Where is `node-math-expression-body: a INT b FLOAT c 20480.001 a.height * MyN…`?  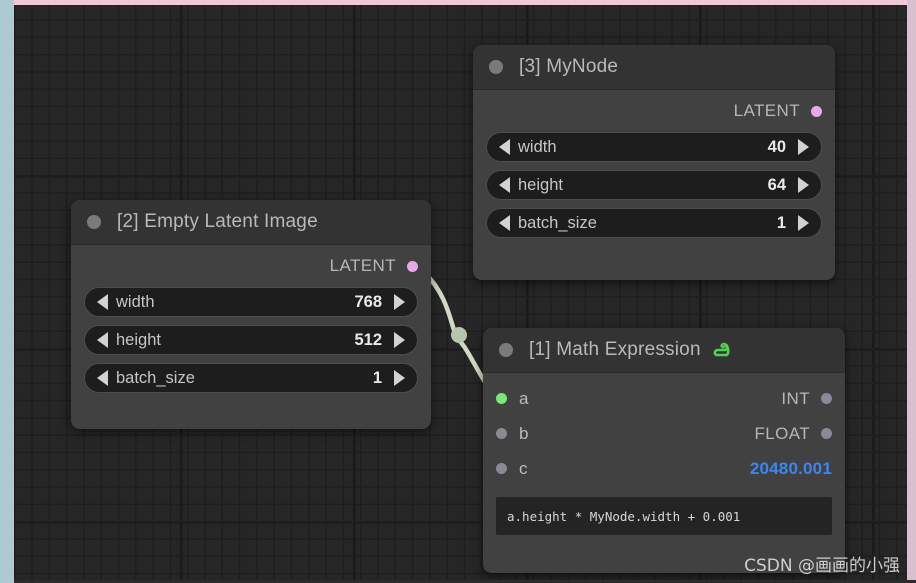 node-math-expression-body: a INT b FLOAT c 20480.001 a.height * MyN… is located at coordinates (664, 461).